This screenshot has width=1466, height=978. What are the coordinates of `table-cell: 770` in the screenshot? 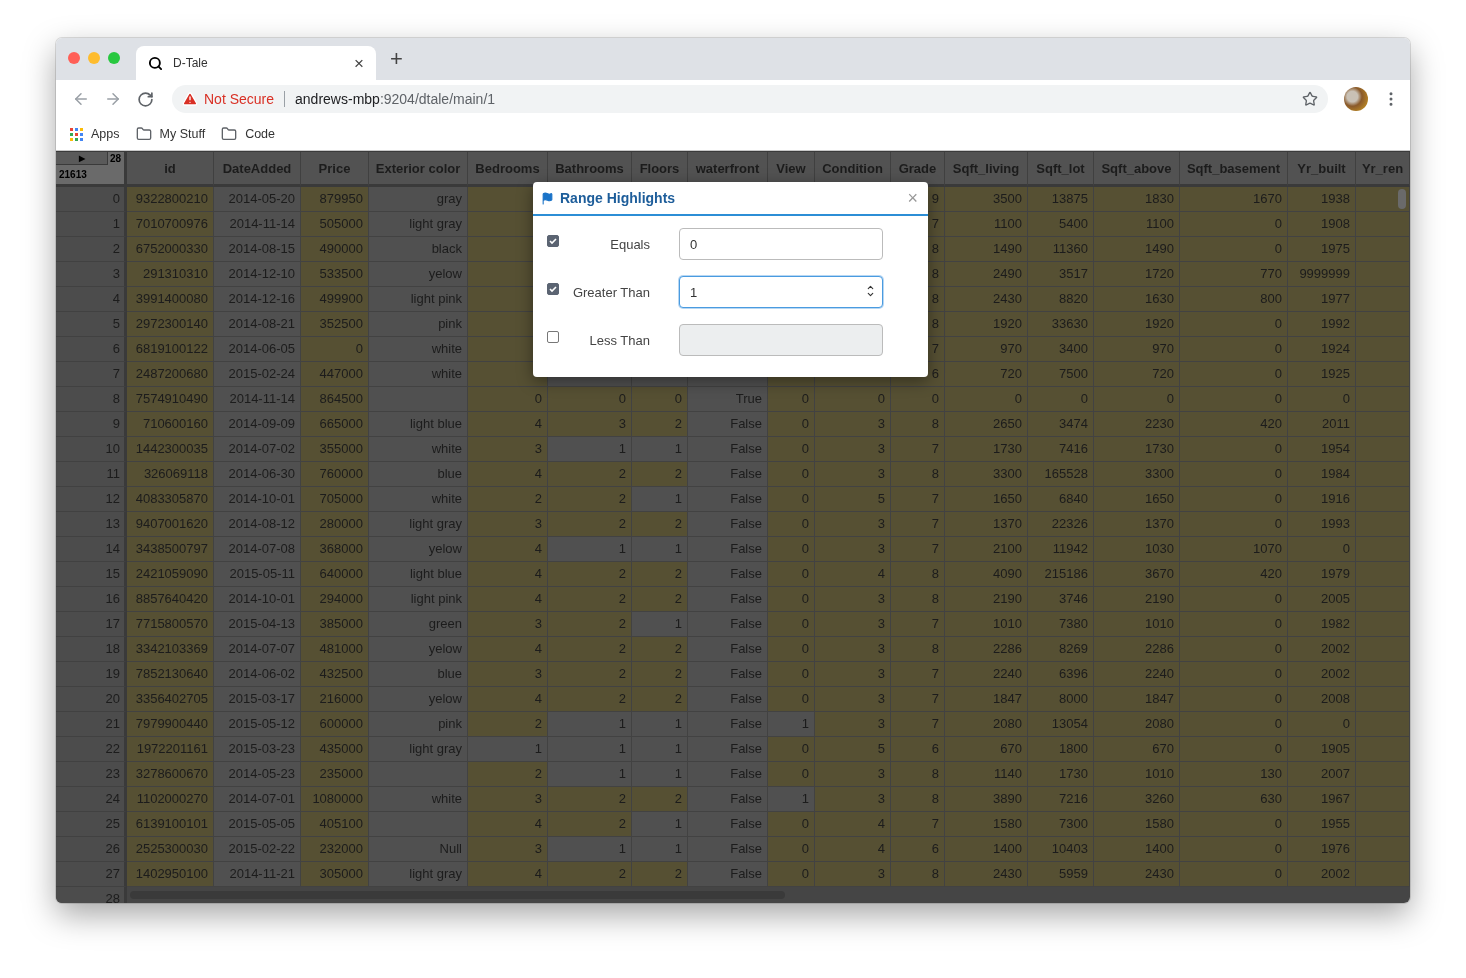 It's located at (1234, 274).